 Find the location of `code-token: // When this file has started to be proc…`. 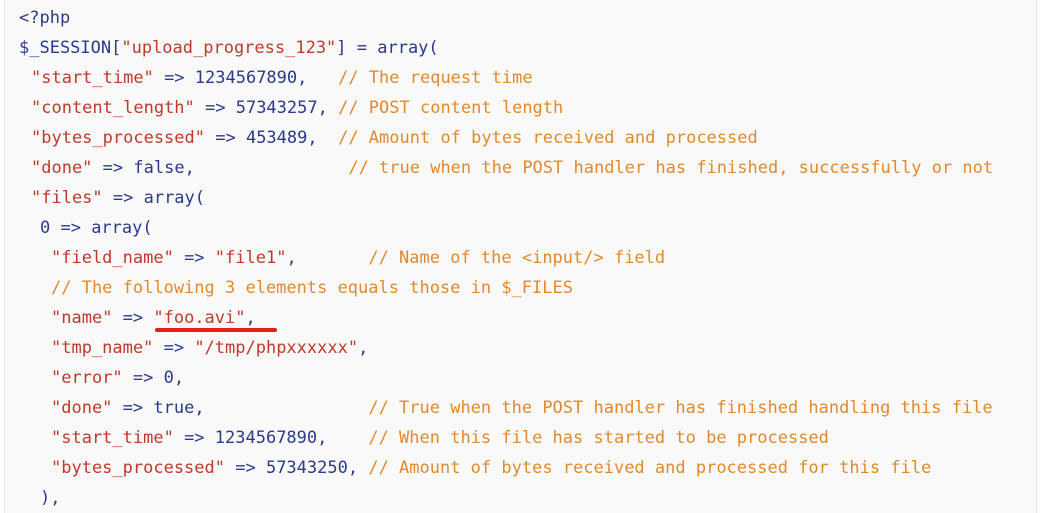

code-token: // When this file has started to be proc… is located at coordinates (598, 438).